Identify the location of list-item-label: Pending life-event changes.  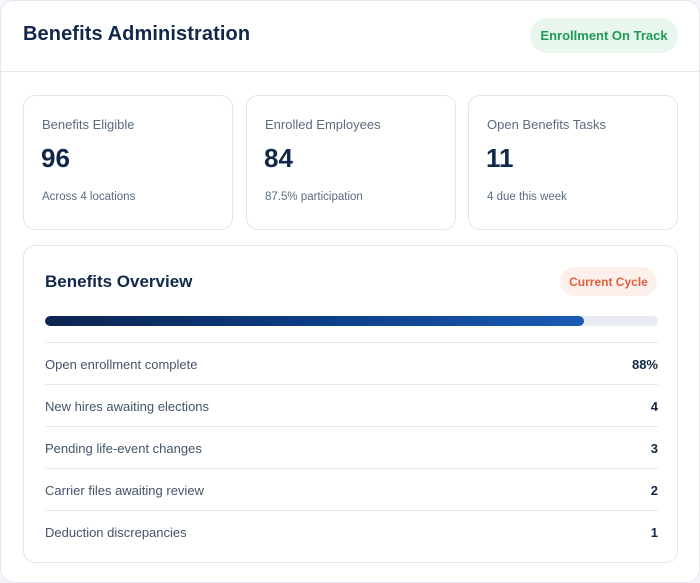
(123, 448).